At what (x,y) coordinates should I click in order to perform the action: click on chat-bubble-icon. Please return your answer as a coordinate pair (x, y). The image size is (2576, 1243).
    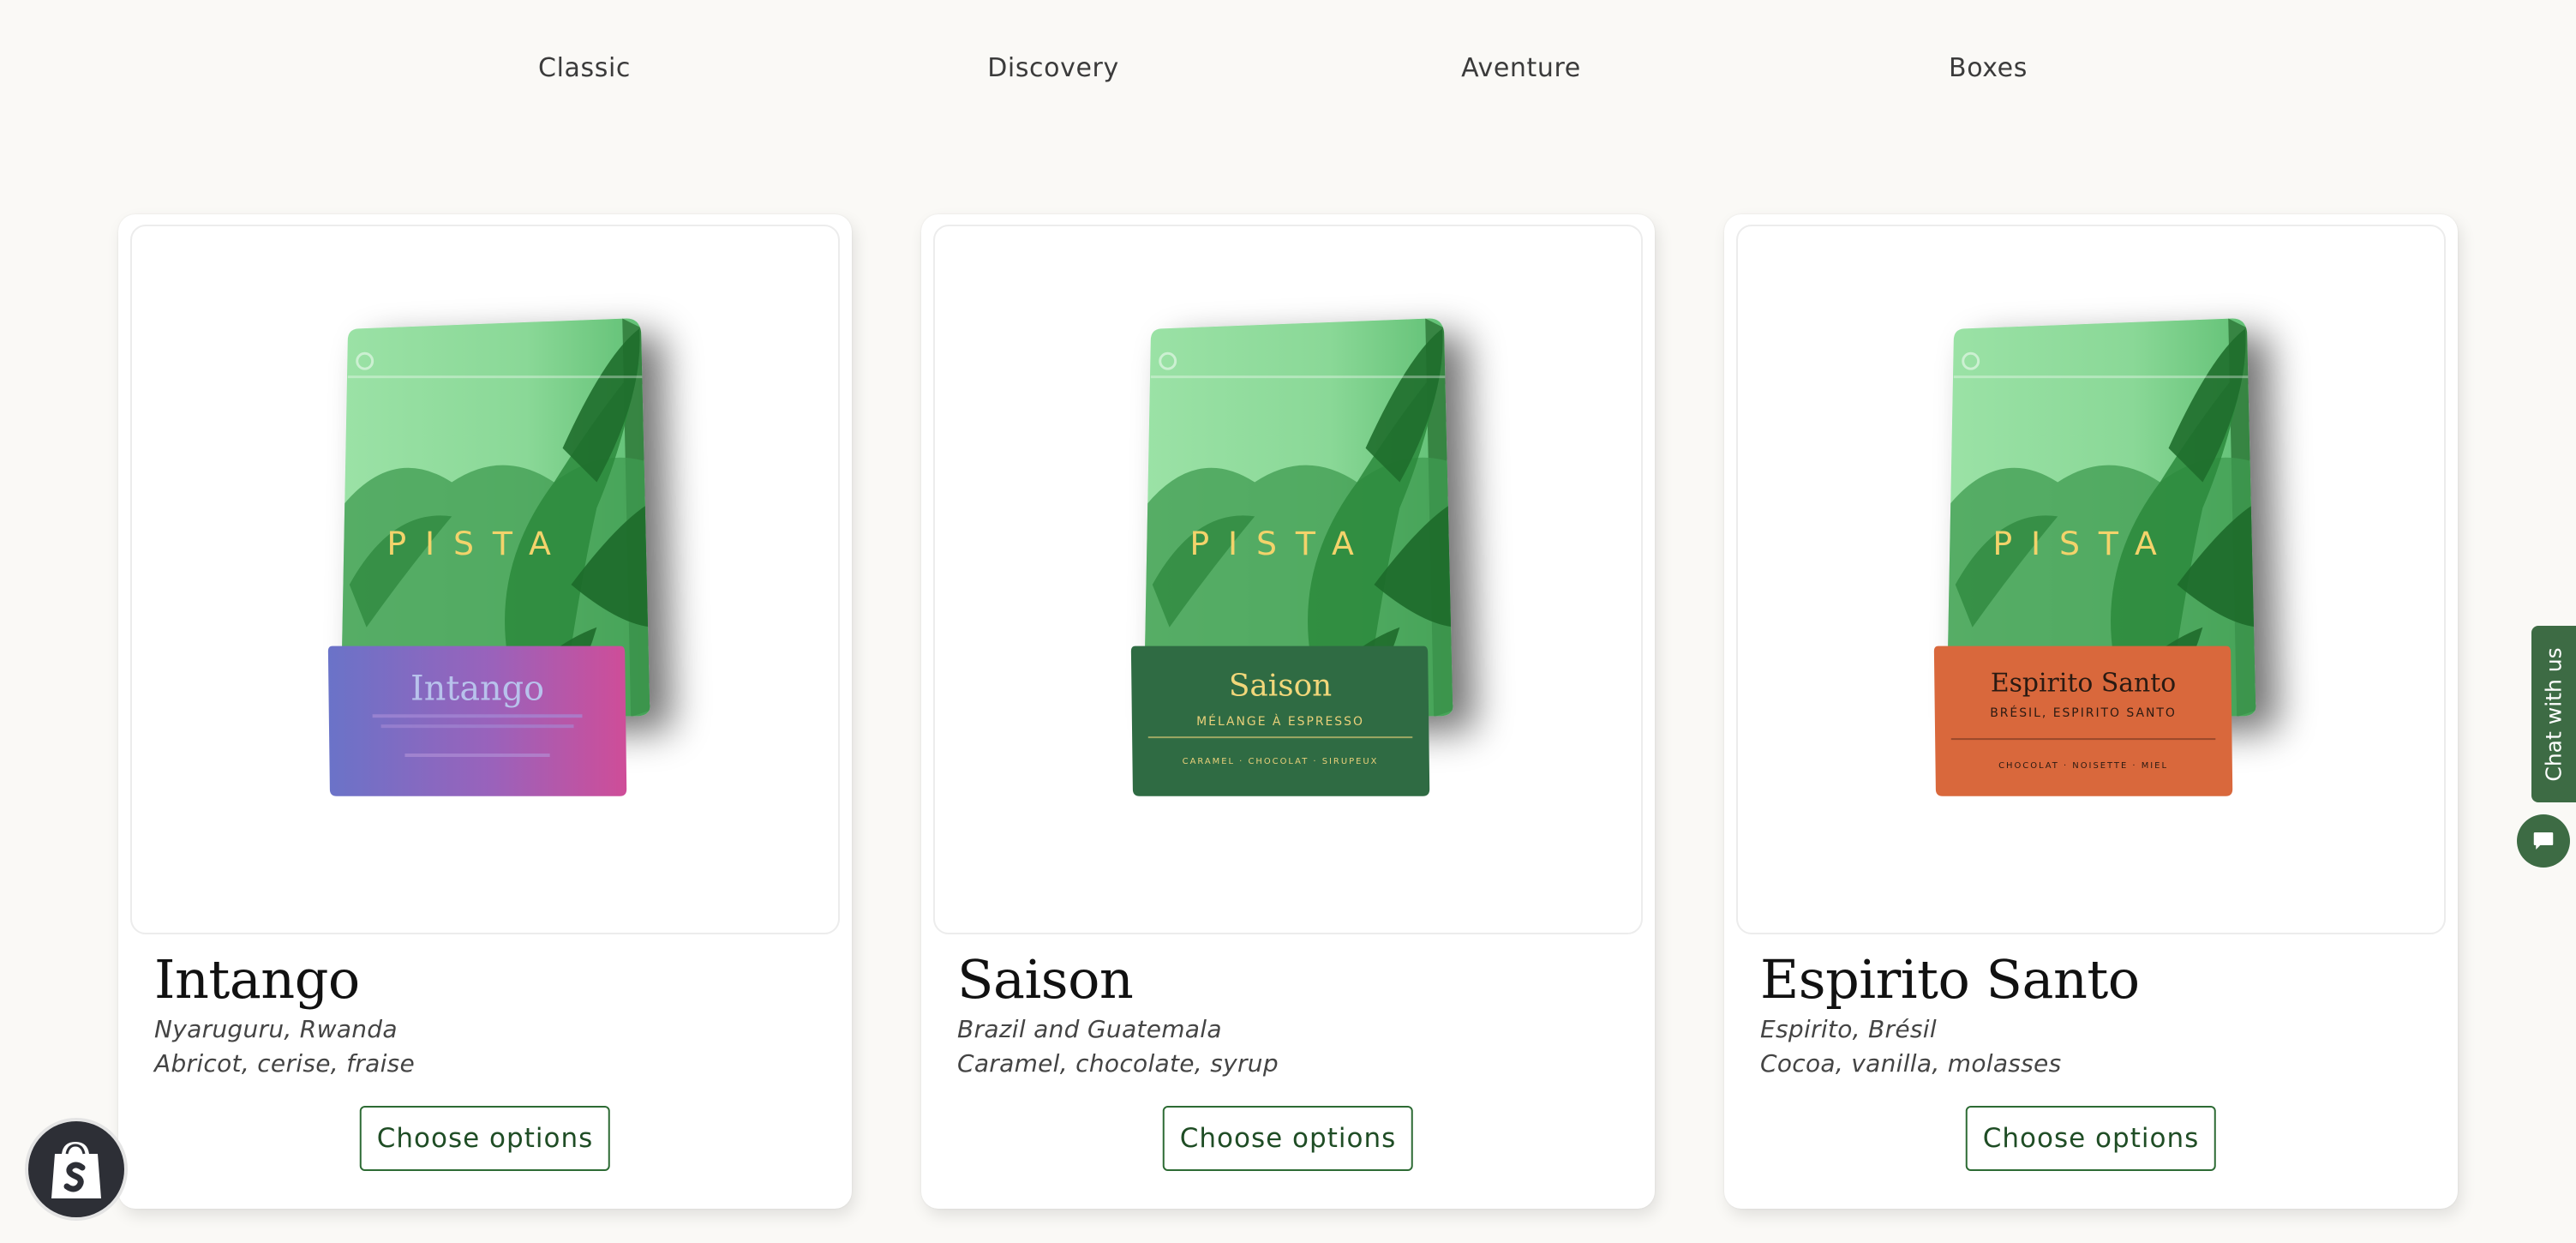
    Looking at the image, I should click on (2543, 841).